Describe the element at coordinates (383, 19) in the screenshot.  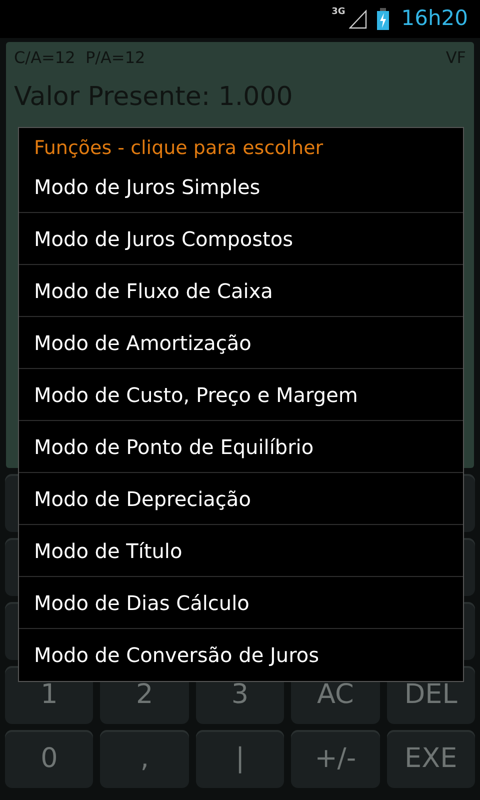
I see `battery-charging-icon` at that location.